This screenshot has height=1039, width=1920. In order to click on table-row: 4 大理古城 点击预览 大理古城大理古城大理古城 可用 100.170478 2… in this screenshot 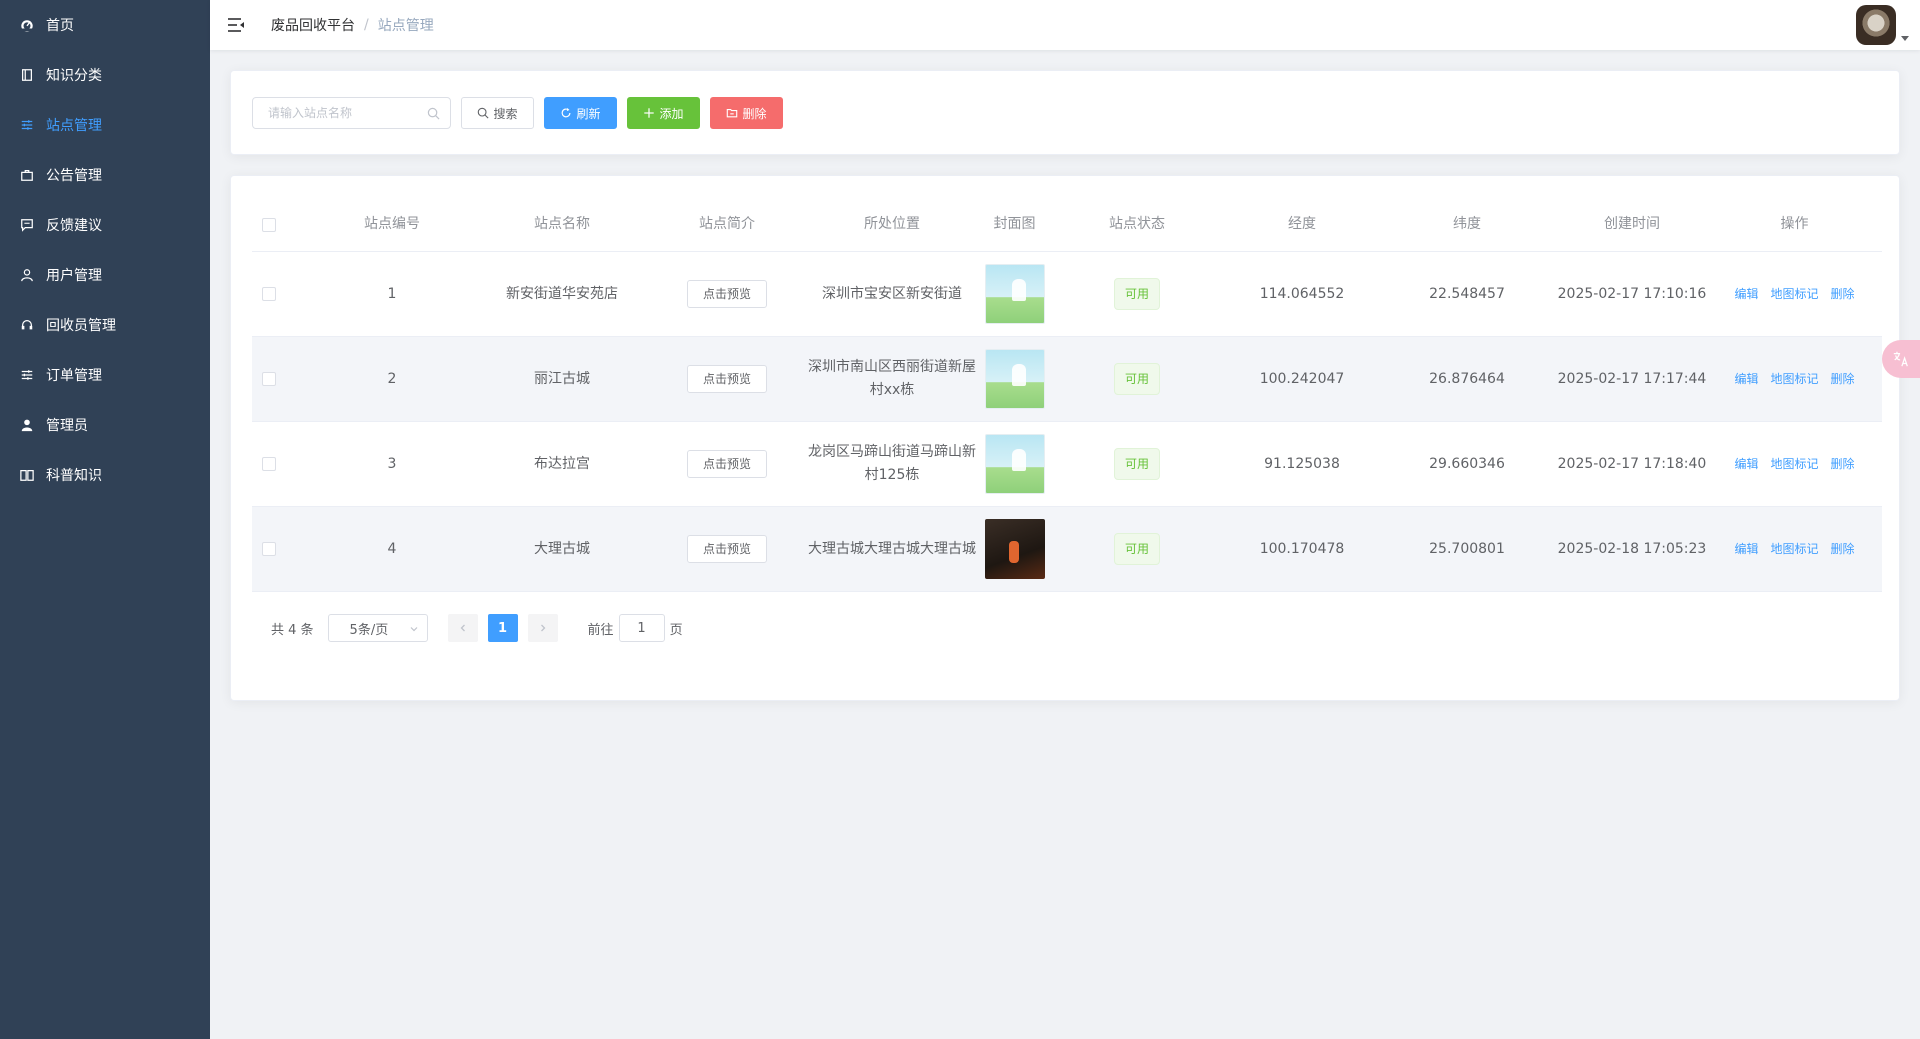, I will do `click(1067, 549)`.